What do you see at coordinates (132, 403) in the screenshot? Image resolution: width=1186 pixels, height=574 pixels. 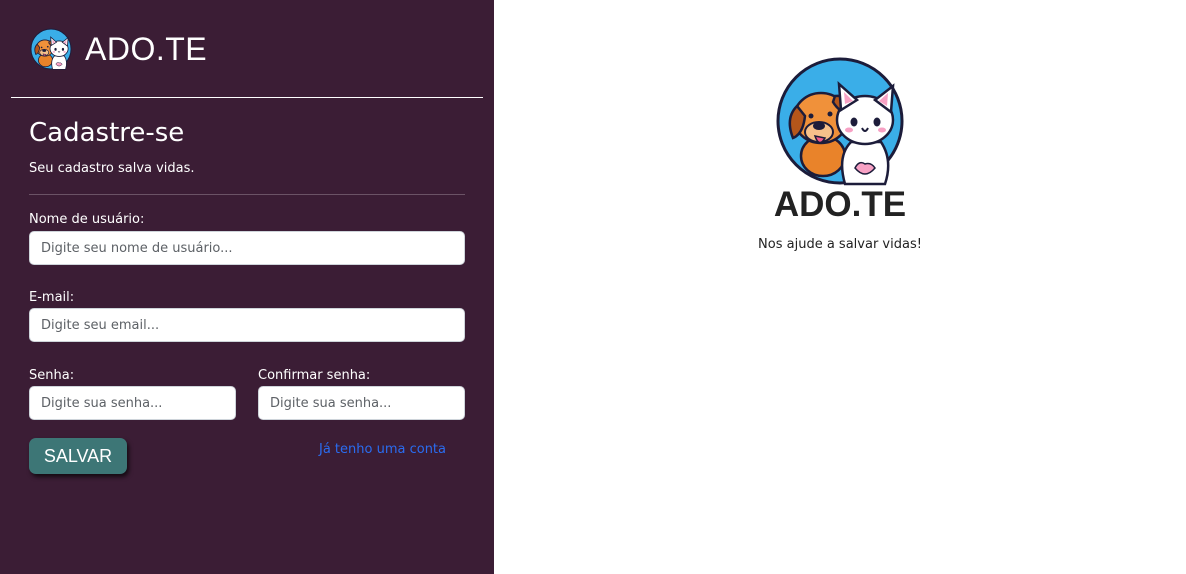 I see `password-input` at bounding box center [132, 403].